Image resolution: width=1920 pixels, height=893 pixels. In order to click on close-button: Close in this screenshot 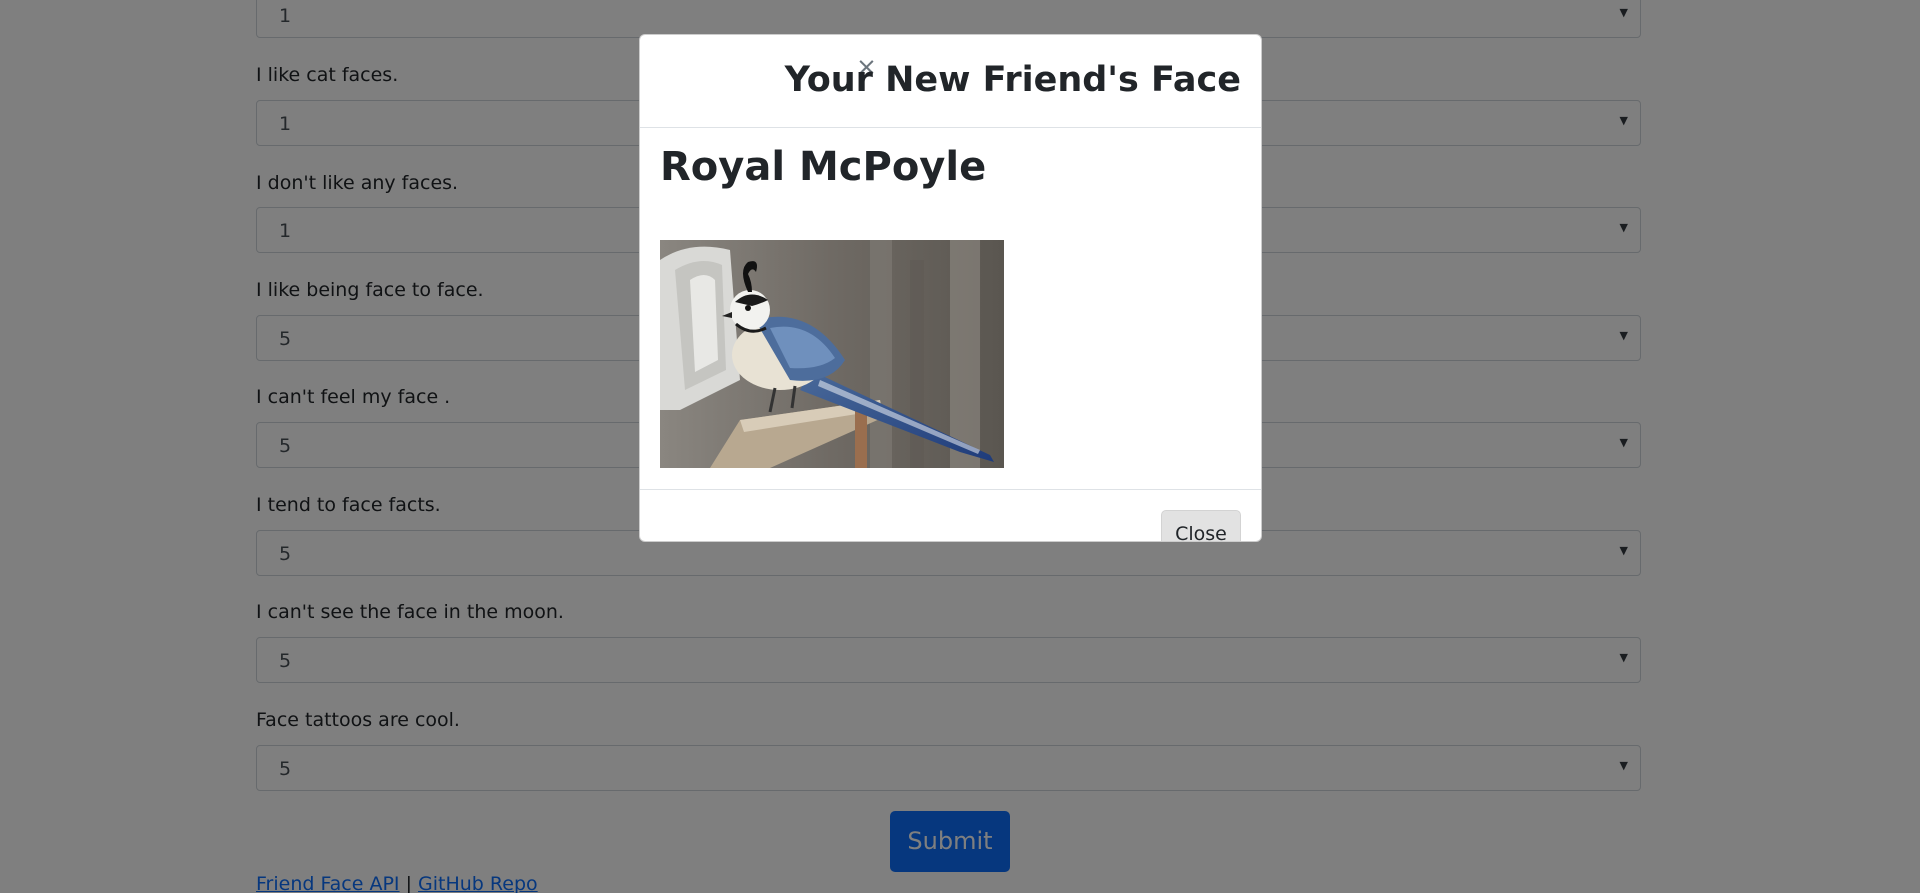, I will do `click(1201, 525)`.